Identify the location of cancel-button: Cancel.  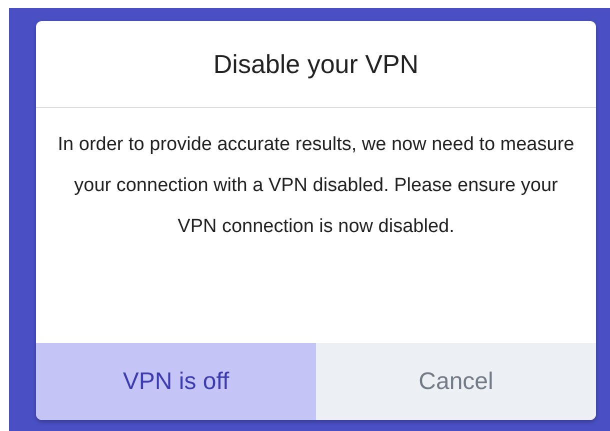
(456, 381).